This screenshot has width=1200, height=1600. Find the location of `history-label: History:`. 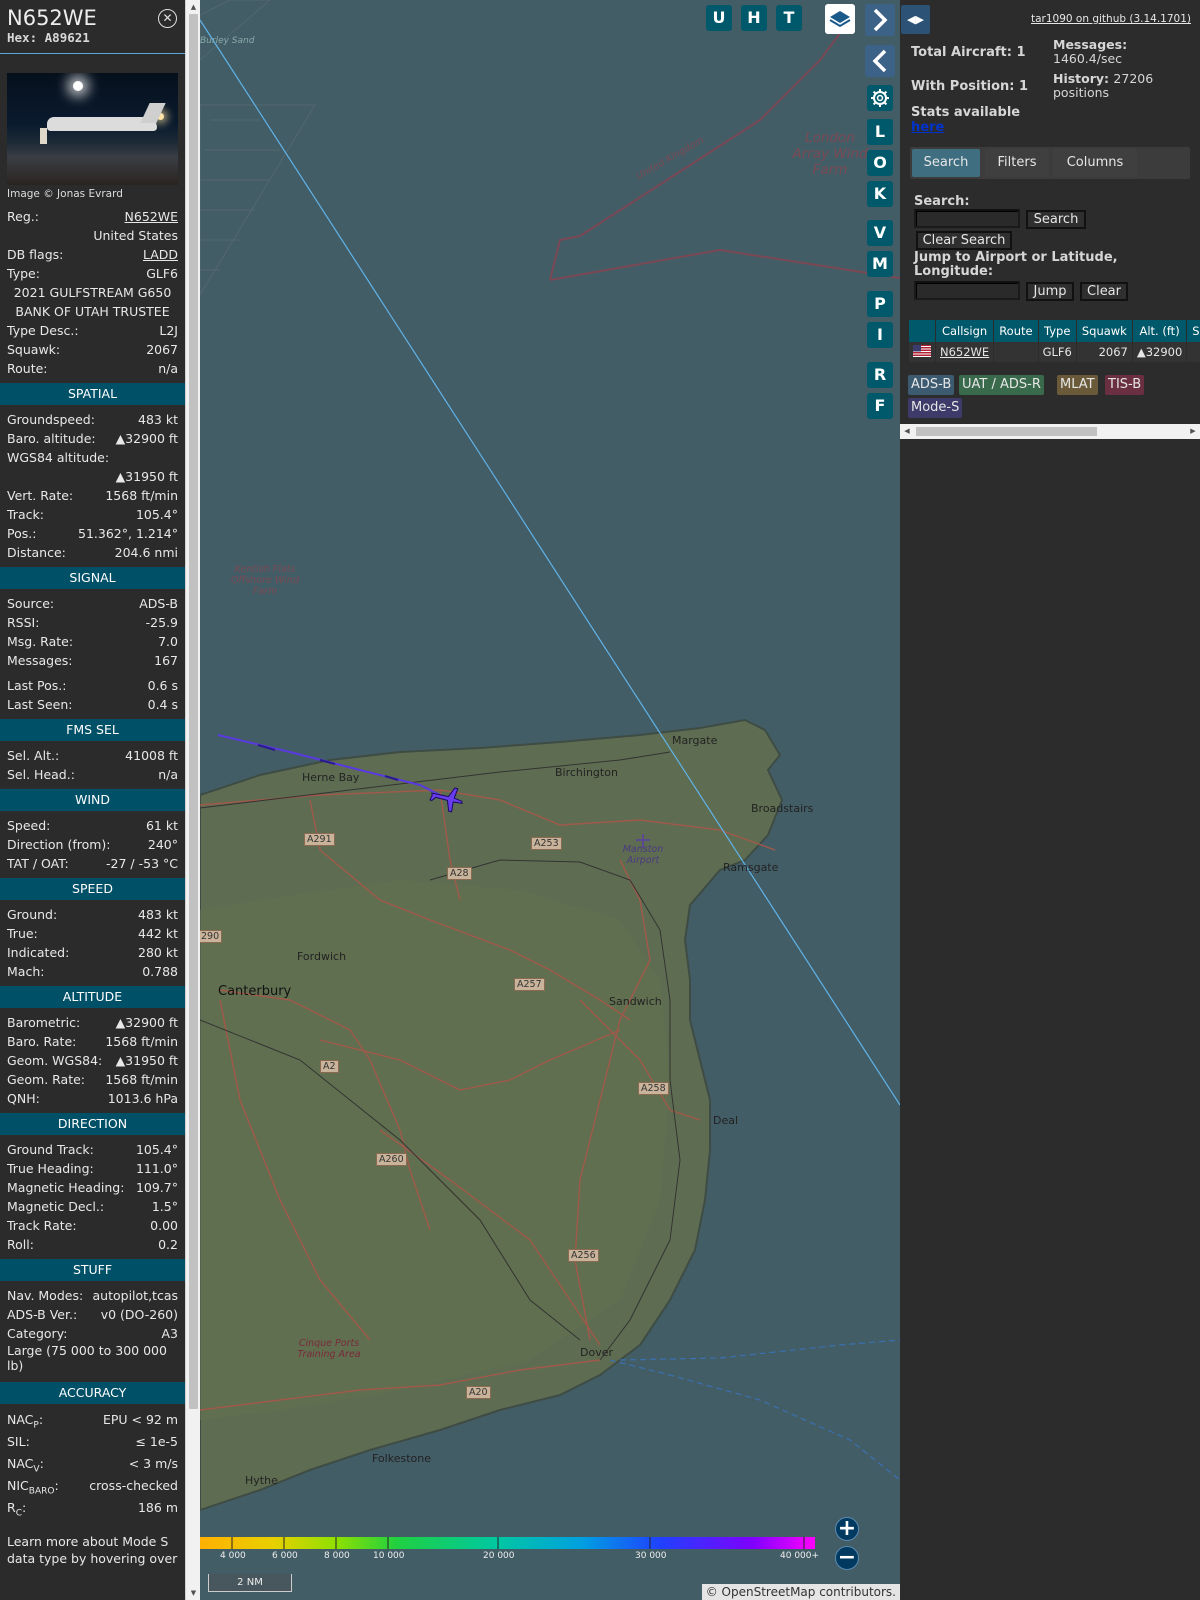

history-label: History: is located at coordinates (1081, 78).